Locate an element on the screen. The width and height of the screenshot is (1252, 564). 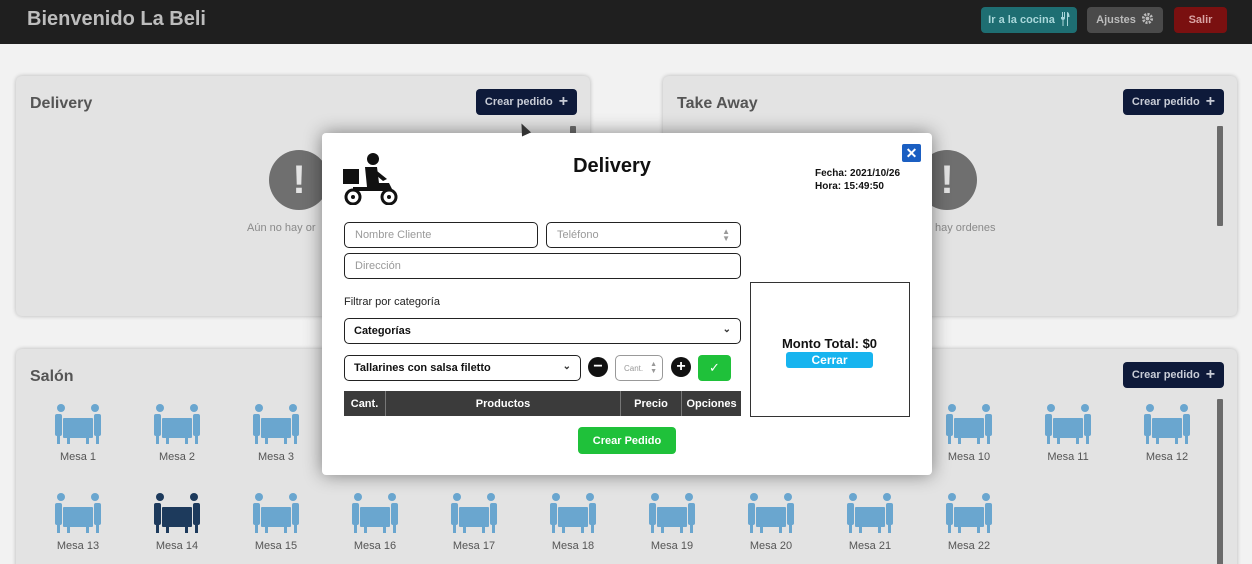
table-label: Mesa 15 is located at coordinates (276, 546).